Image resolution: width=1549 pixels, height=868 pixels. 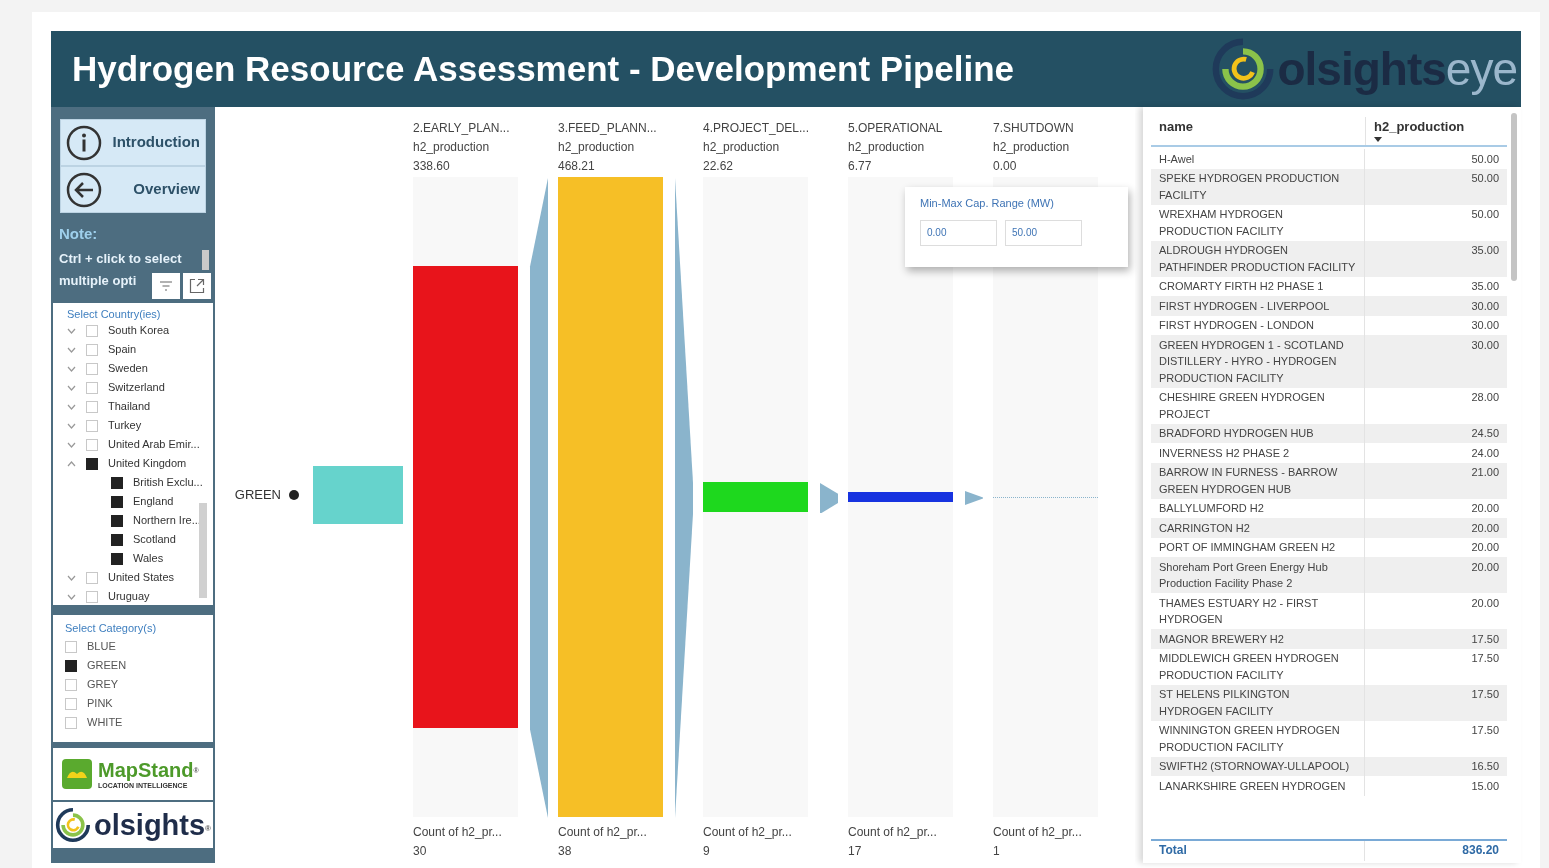 I want to click on total-label: Total, so click(x=1258, y=851).